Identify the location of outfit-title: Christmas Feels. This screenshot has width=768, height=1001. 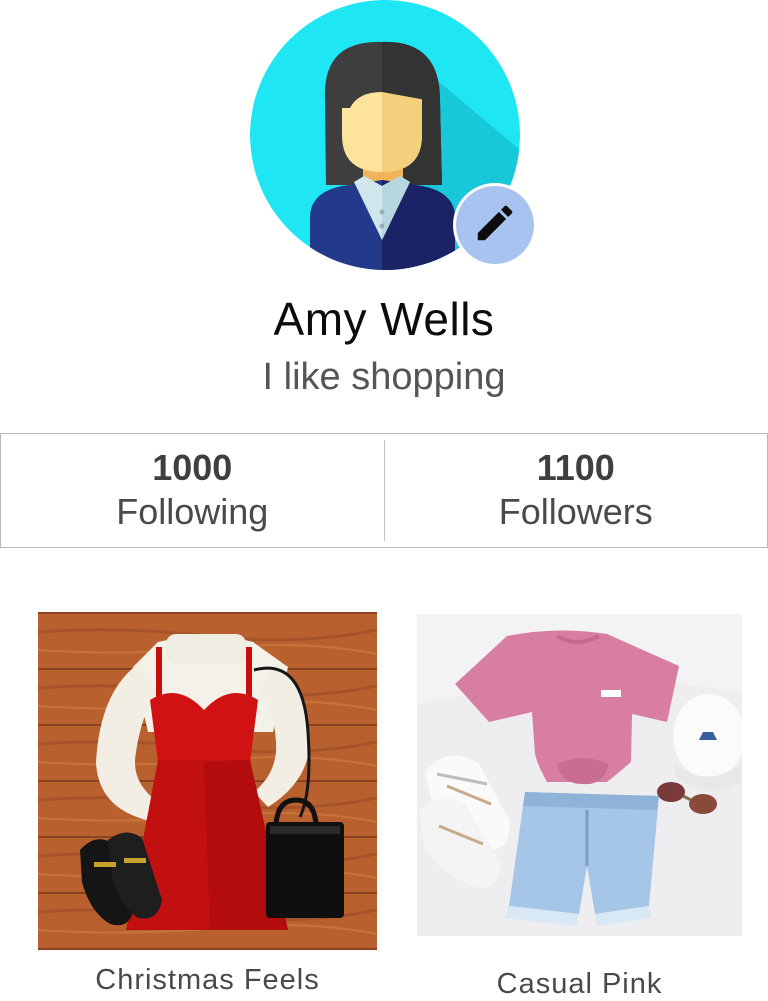
(207, 980).